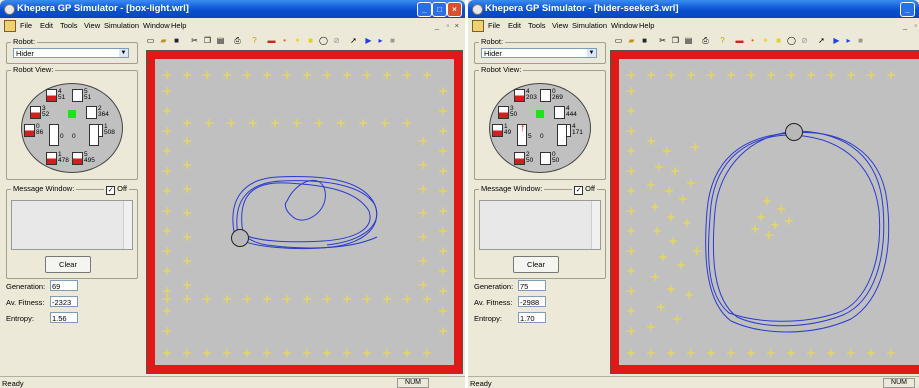  Describe the element at coordinates (46, 112) in the screenshot. I see `sensor-indicator: 3 52` at that location.